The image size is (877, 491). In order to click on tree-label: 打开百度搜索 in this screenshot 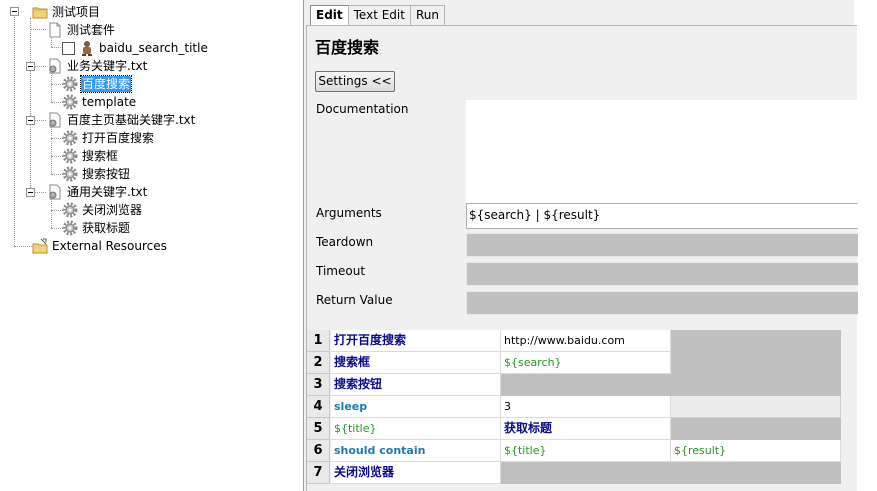, I will do `click(118, 138)`.